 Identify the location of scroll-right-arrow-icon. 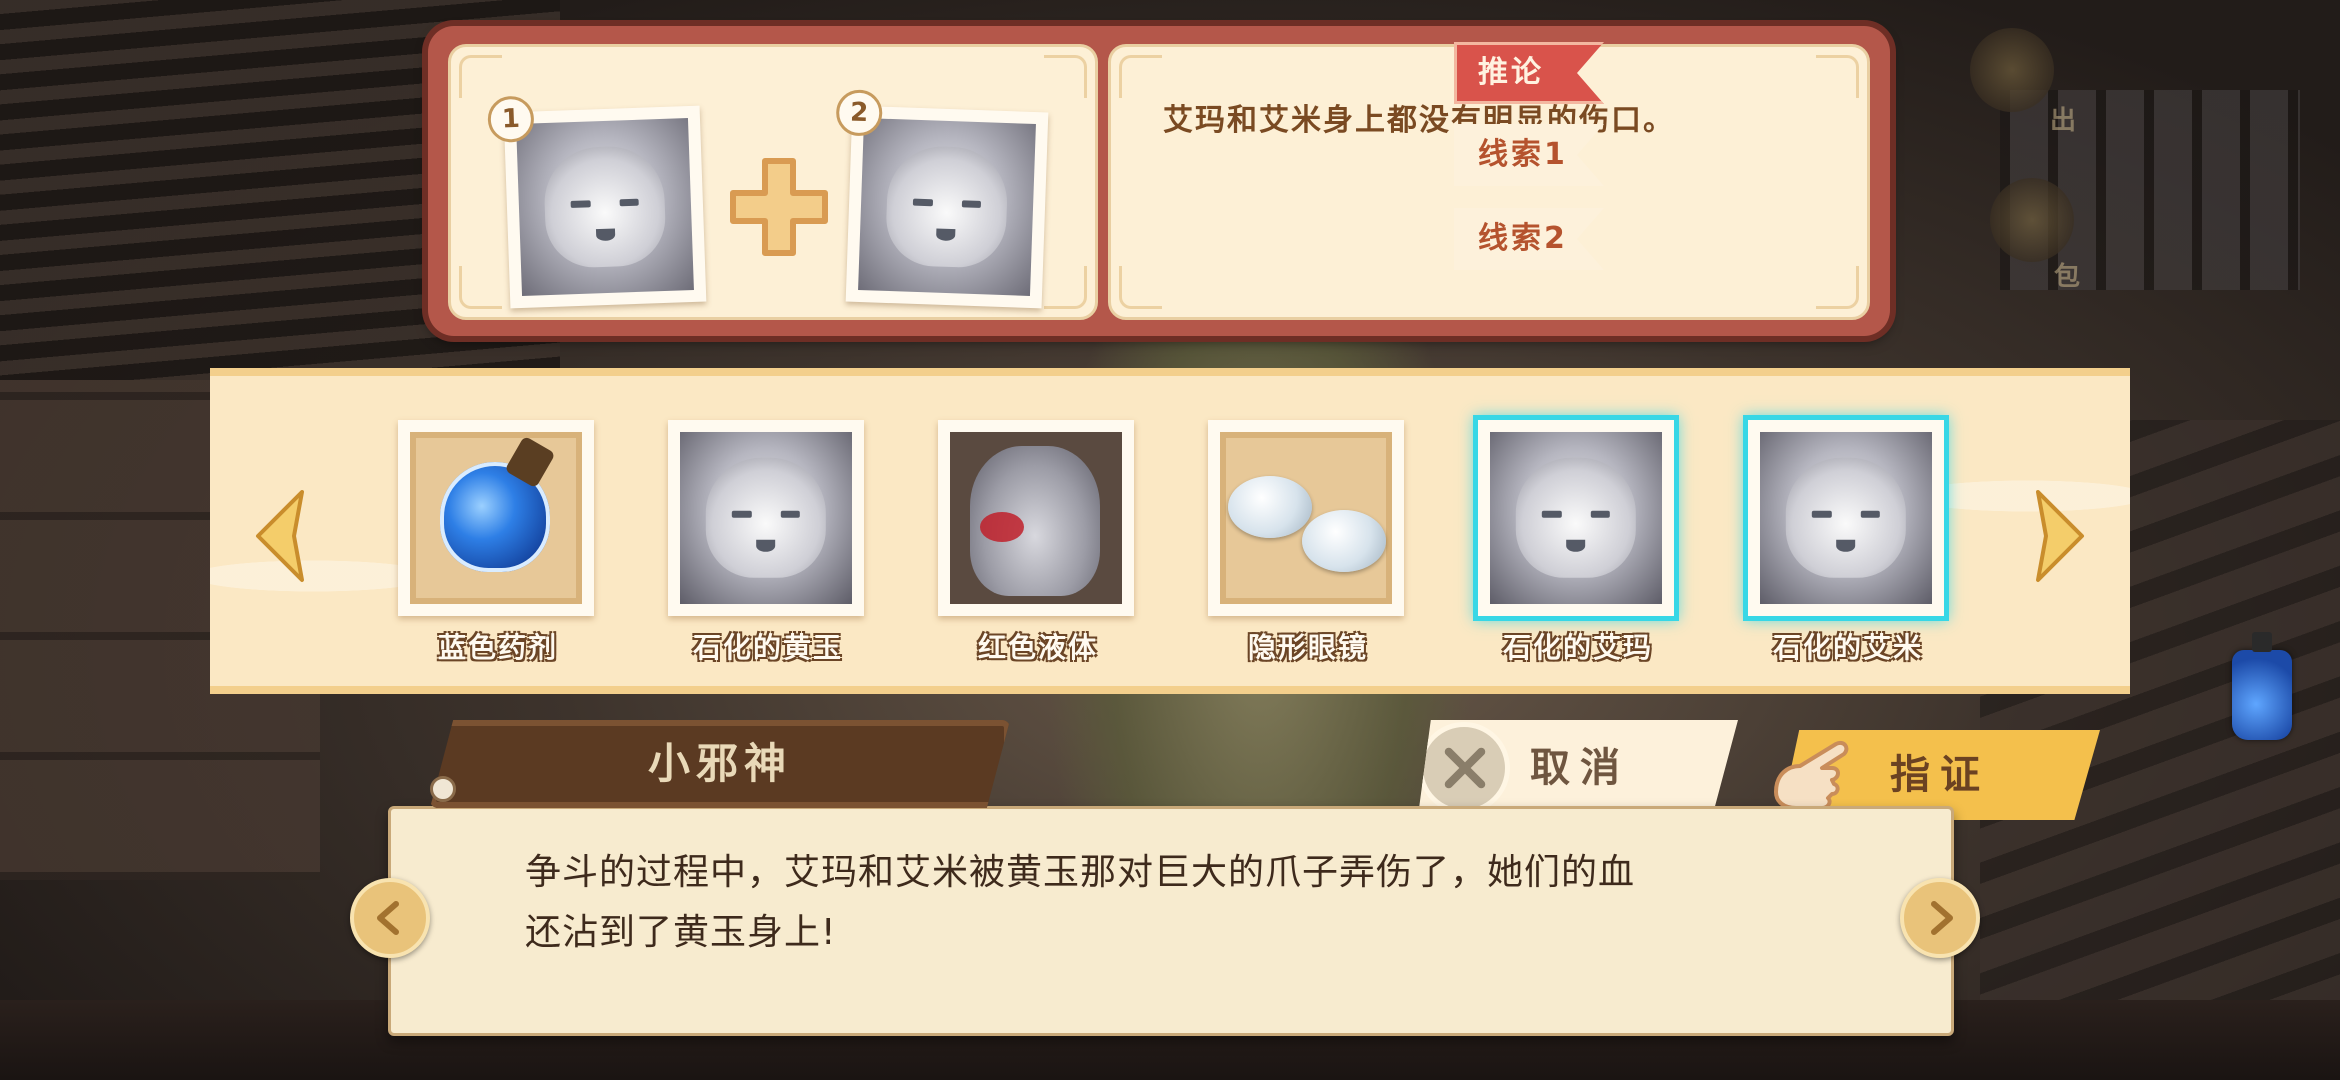
(2060, 536).